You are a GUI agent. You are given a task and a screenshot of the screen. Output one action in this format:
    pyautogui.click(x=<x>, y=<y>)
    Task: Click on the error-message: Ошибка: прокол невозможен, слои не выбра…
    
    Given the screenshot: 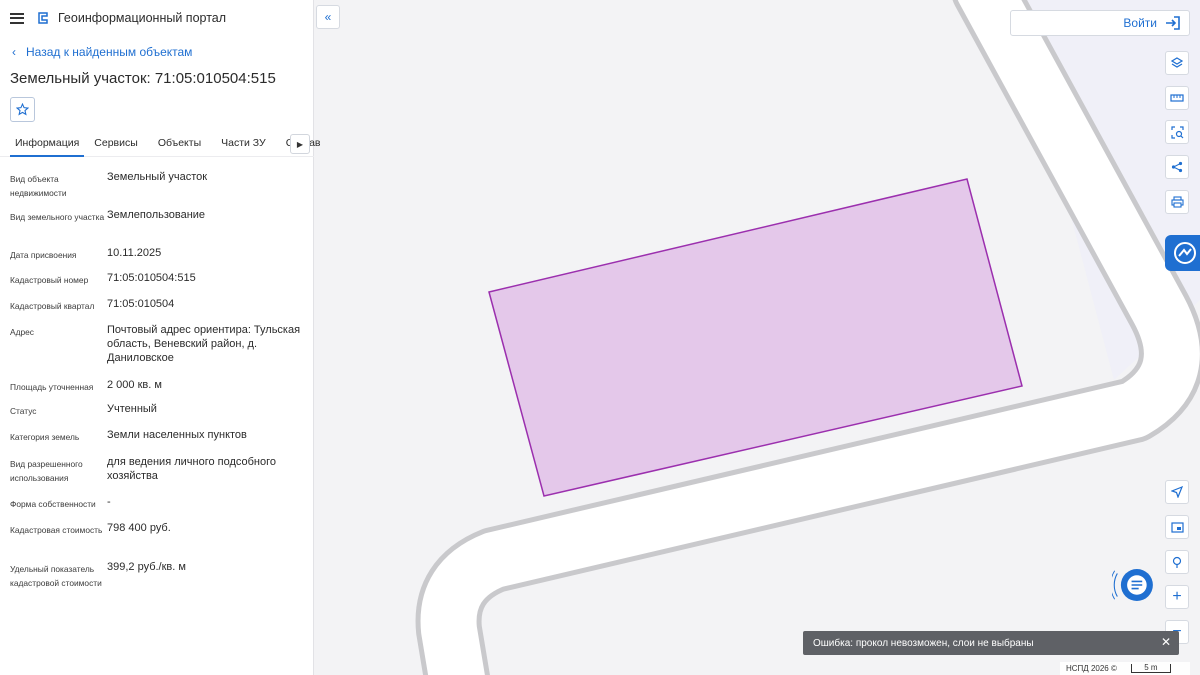 What is the action you would take?
    pyautogui.click(x=923, y=643)
    